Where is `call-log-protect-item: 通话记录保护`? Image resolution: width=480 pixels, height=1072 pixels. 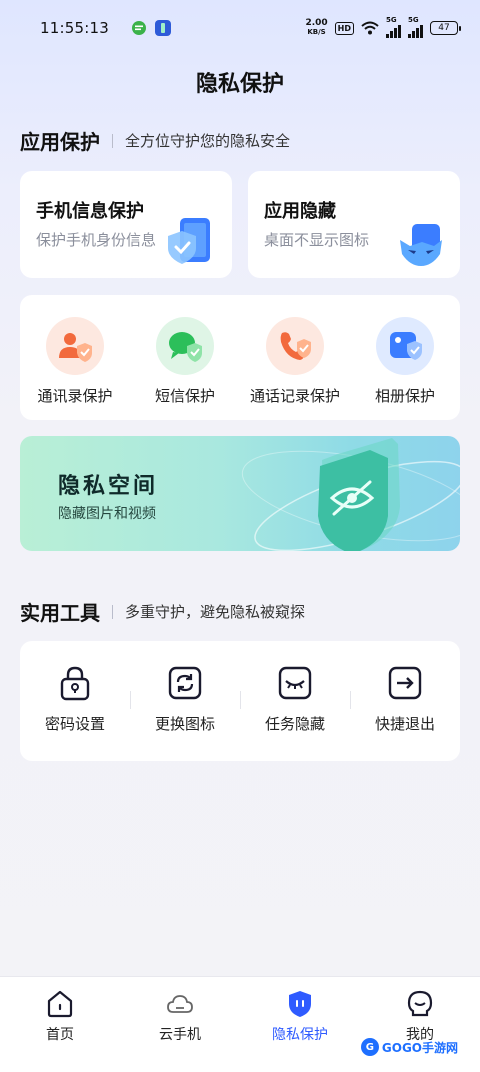 call-log-protect-item: 通话记录保护 is located at coordinates (295, 361).